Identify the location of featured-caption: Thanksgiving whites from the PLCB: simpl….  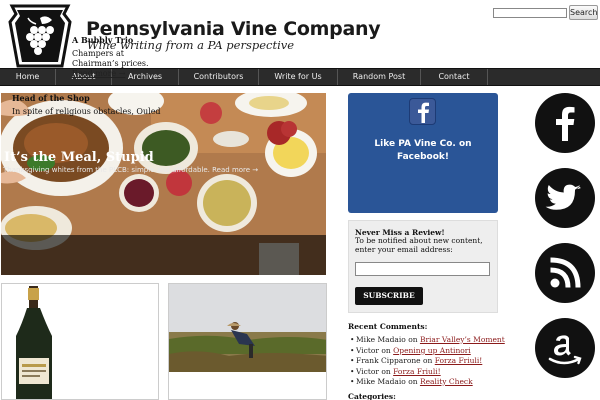
(130, 170).